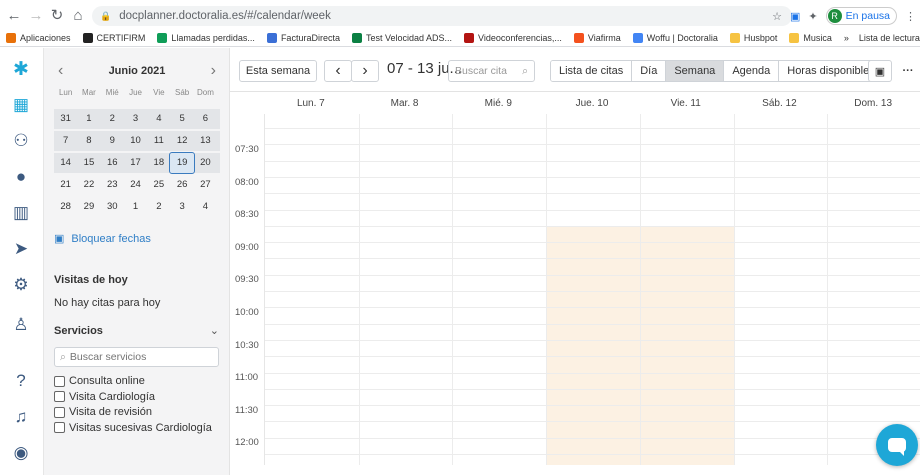 Image resolution: width=920 pixels, height=475 pixels. What do you see at coordinates (861, 16) in the screenshot?
I see `profile-button: R En pausa` at bounding box center [861, 16].